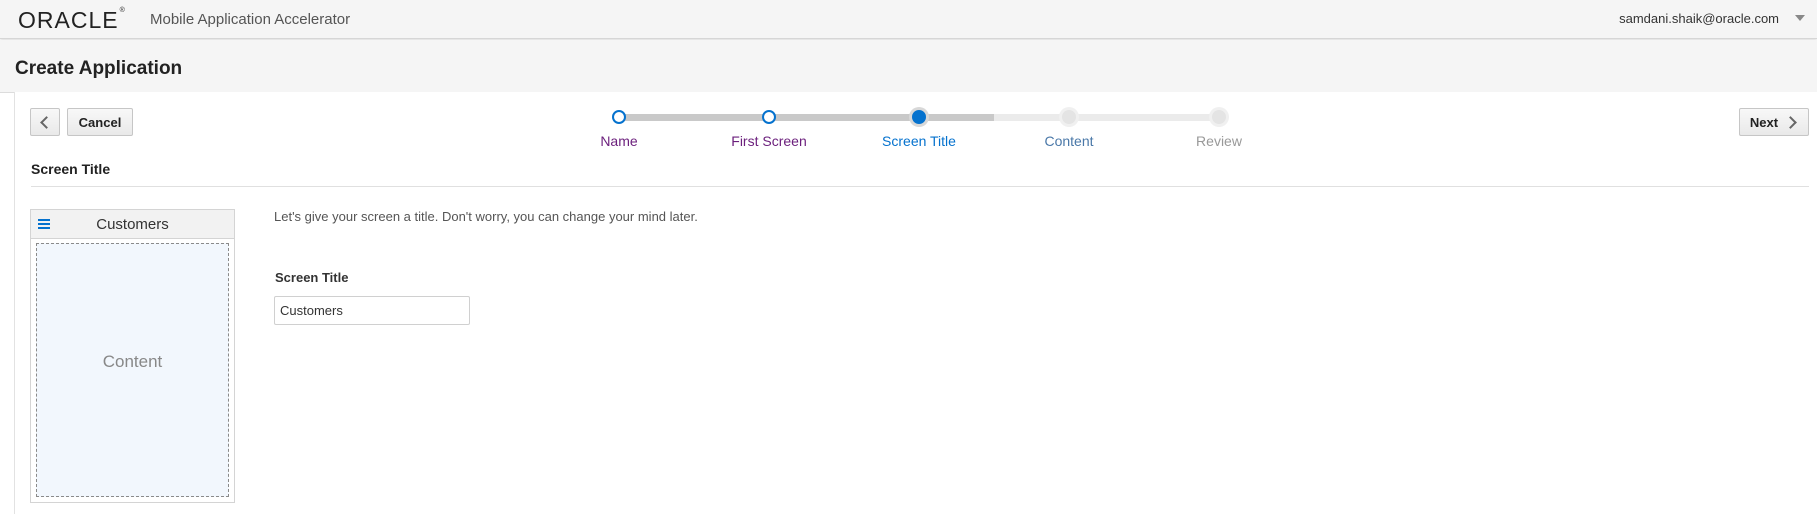  Describe the element at coordinates (372, 310) in the screenshot. I see `screen-title-input` at that location.